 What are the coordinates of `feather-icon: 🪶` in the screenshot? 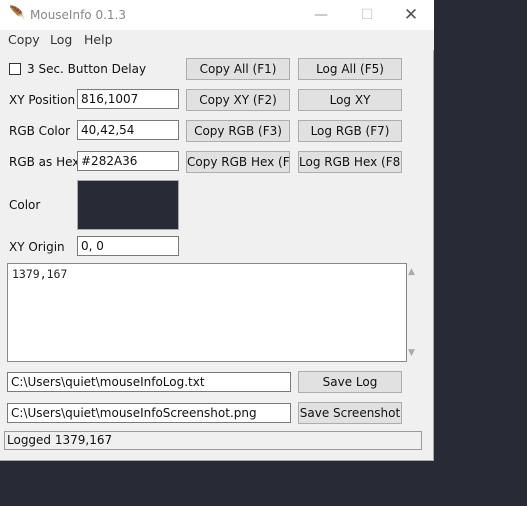 It's located at (17, 13).